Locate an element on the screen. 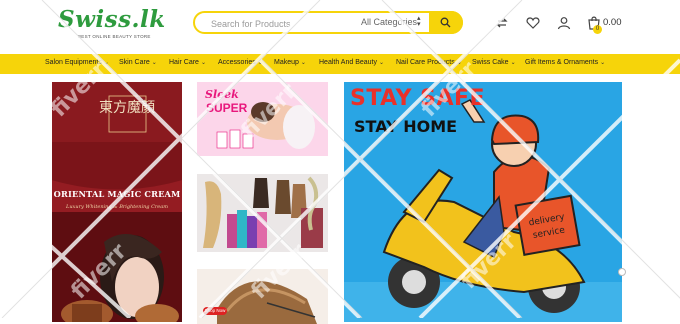  search-bar: All Categories ▴▾ is located at coordinates (328, 22).